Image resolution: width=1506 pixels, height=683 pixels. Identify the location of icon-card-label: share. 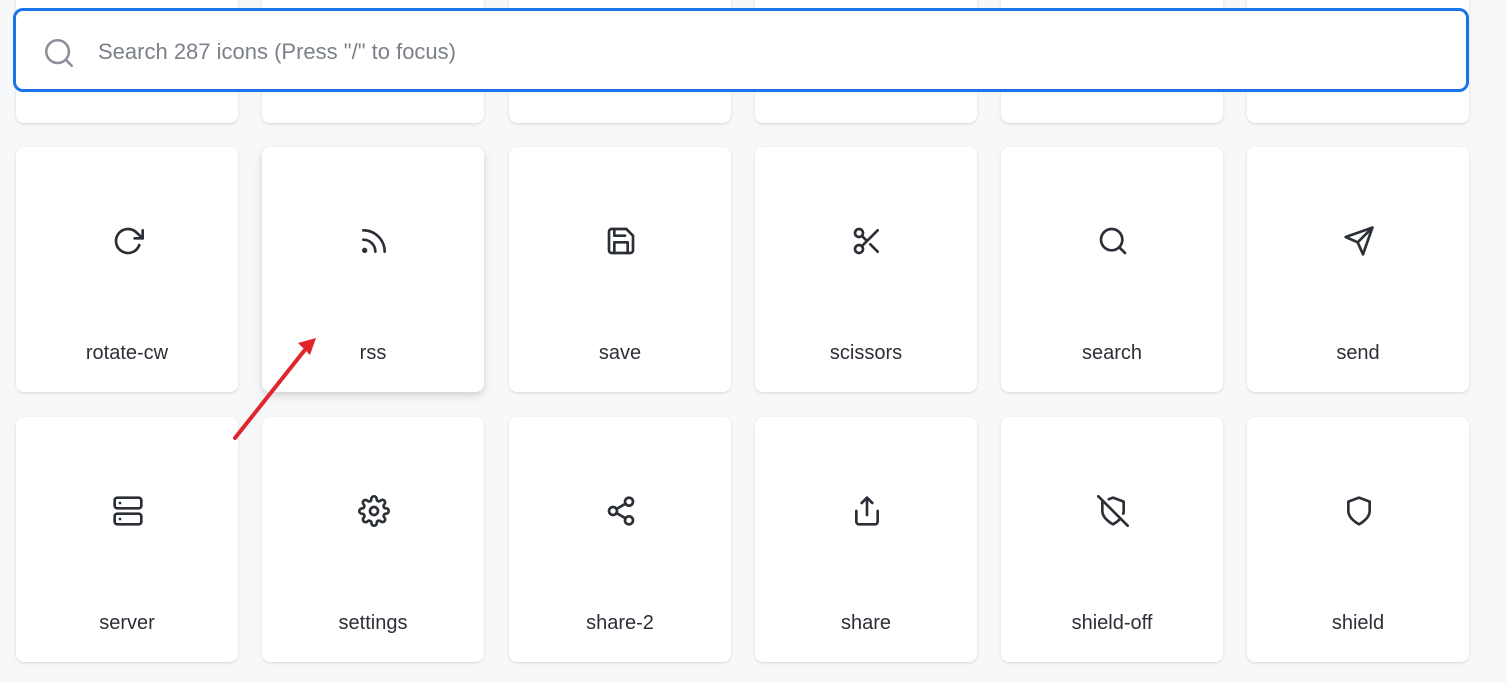
(866, 623).